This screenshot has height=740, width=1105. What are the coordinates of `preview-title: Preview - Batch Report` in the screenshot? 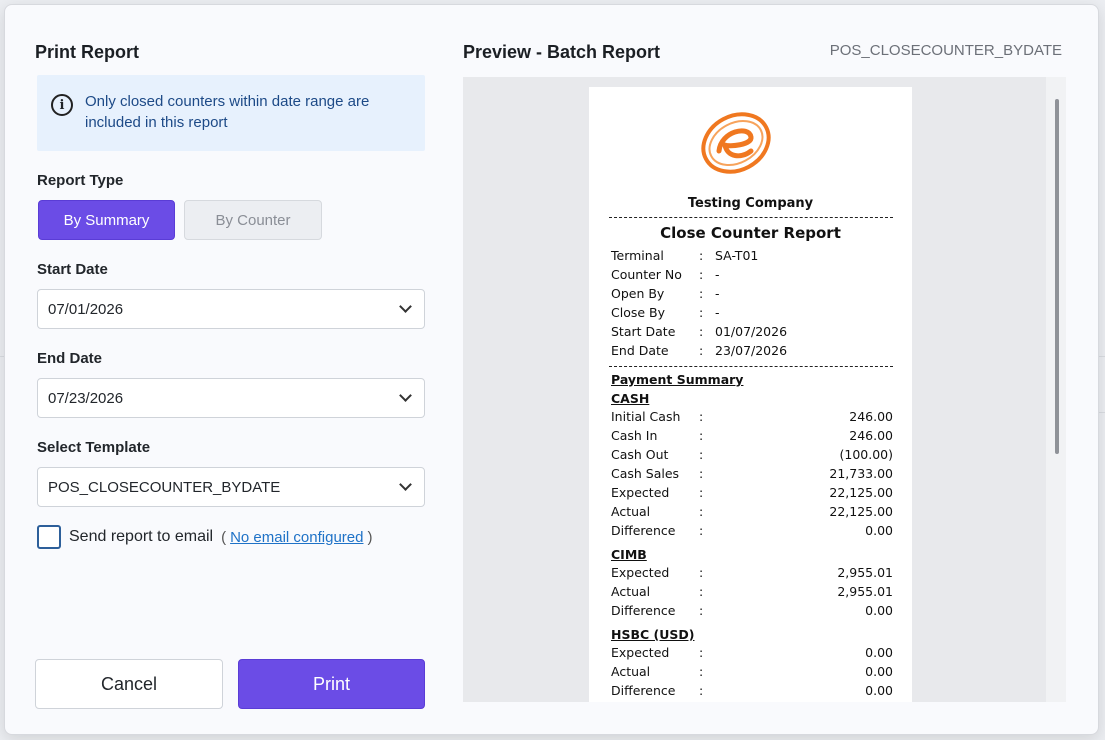 It's located at (562, 52).